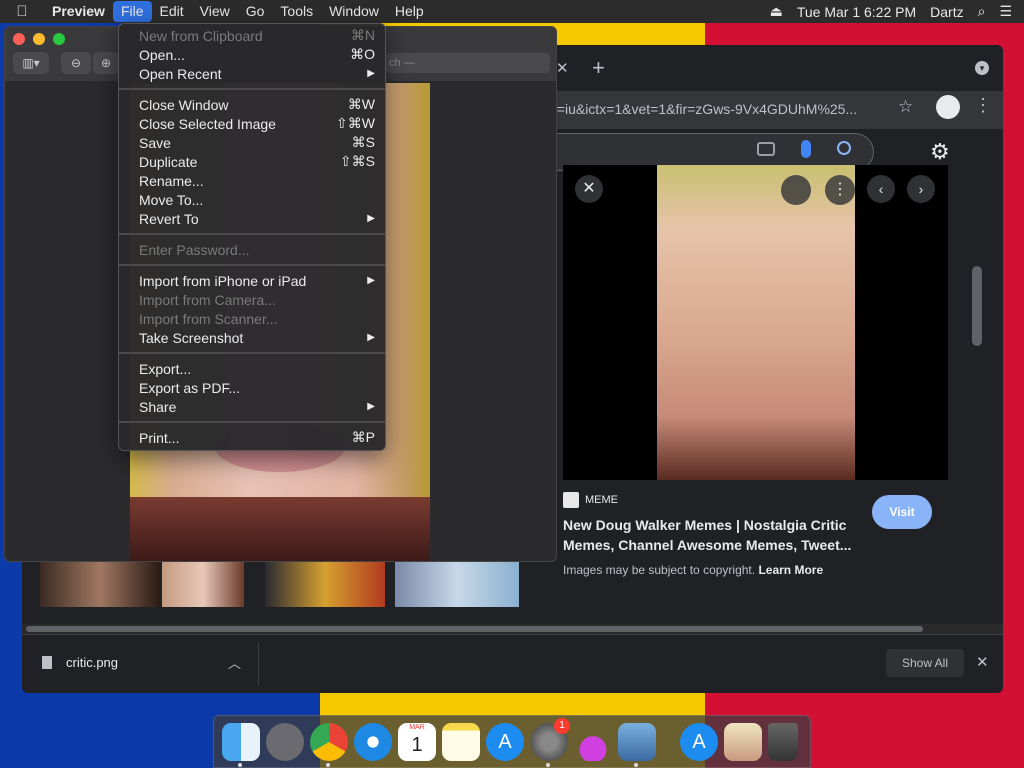  What do you see at coordinates (328, 765) in the screenshot?
I see `running-indicator` at bounding box center [328, 765].